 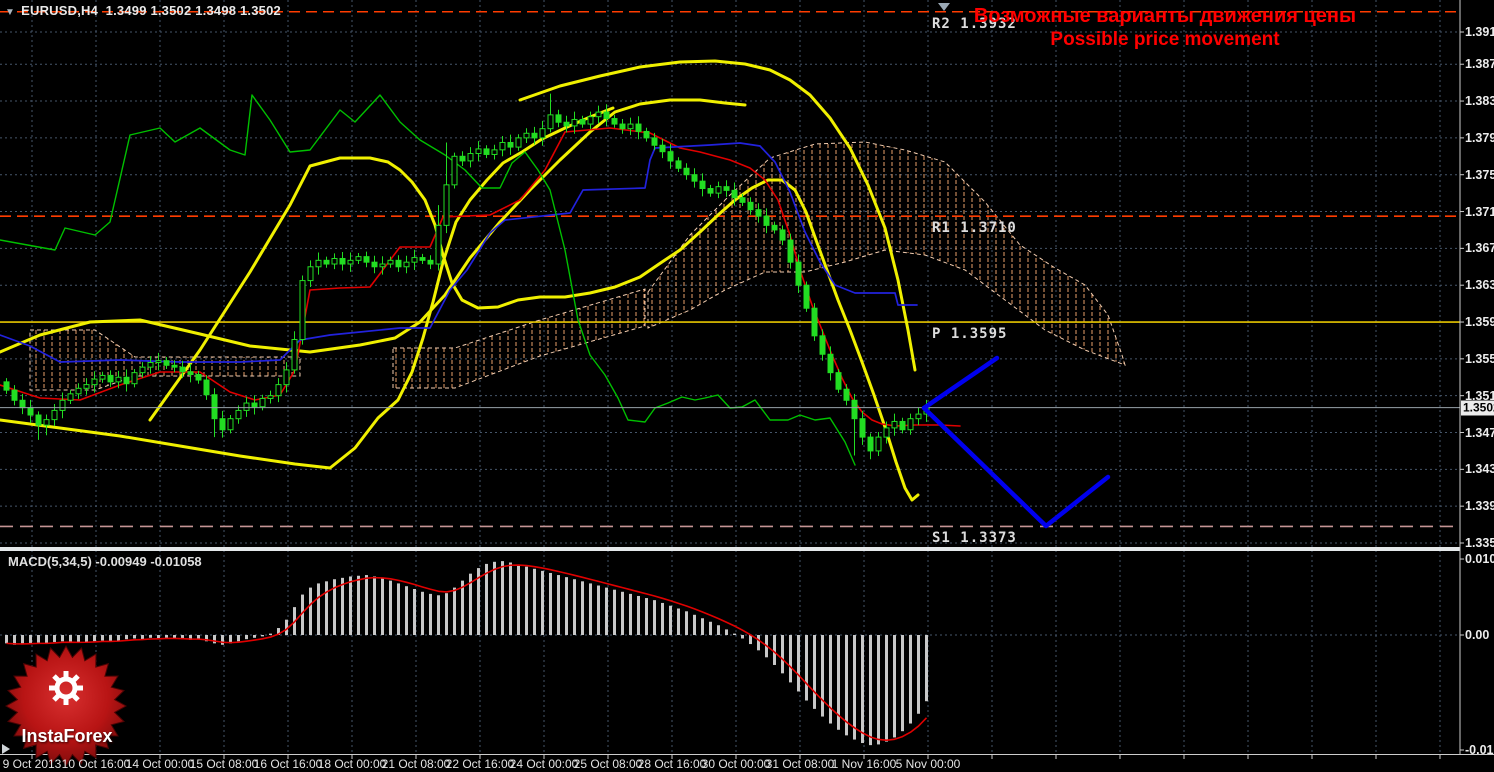 I want to click on panel-separator, so click(x=730, y=549).